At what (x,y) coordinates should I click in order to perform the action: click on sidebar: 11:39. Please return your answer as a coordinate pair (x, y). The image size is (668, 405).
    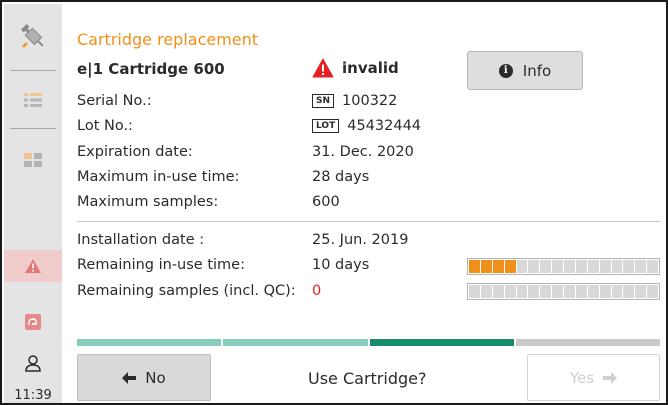
    Looking at the image, I should click on (33, 203).